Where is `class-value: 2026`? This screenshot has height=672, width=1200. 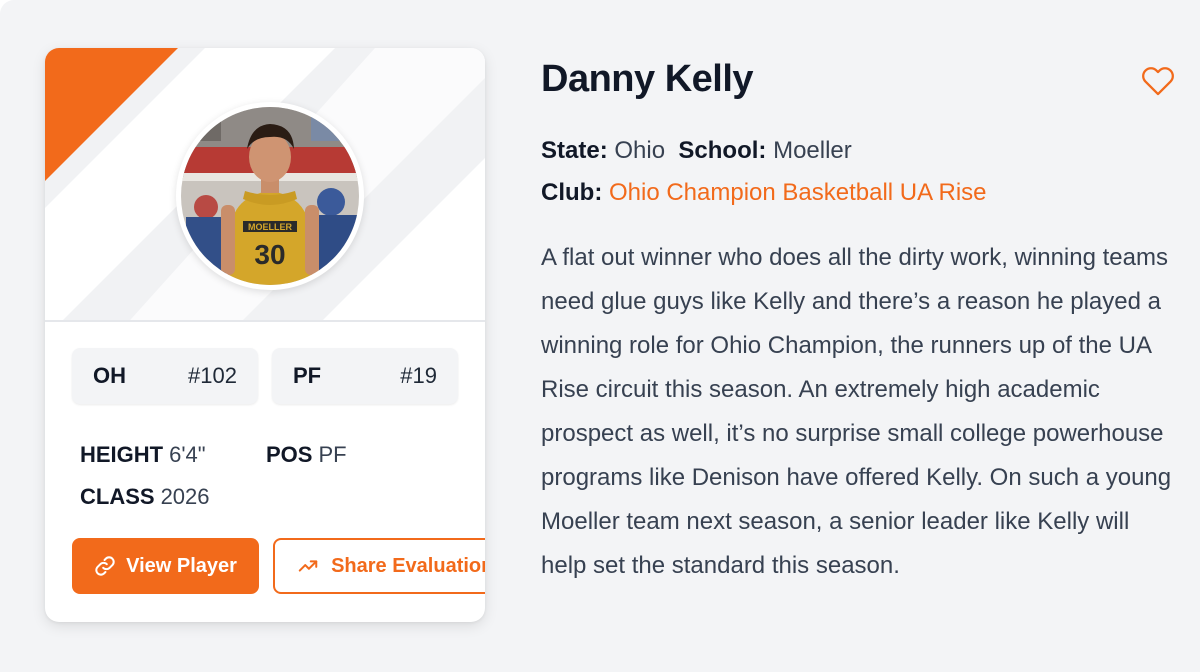
class-value: 2026 is located at coordinates (185, 496).